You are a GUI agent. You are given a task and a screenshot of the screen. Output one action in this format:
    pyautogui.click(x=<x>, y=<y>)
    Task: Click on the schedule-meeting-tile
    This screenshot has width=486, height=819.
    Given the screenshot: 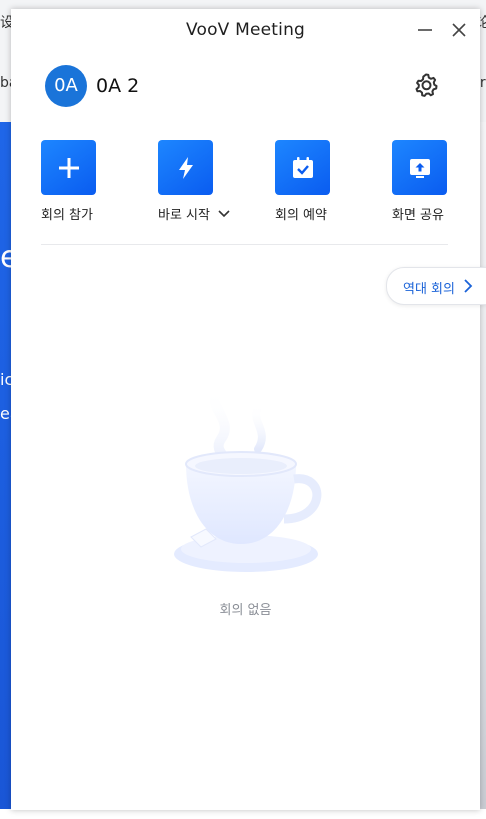 What is the action you would take?
    pyautogui.click(x=302, y=167)
    